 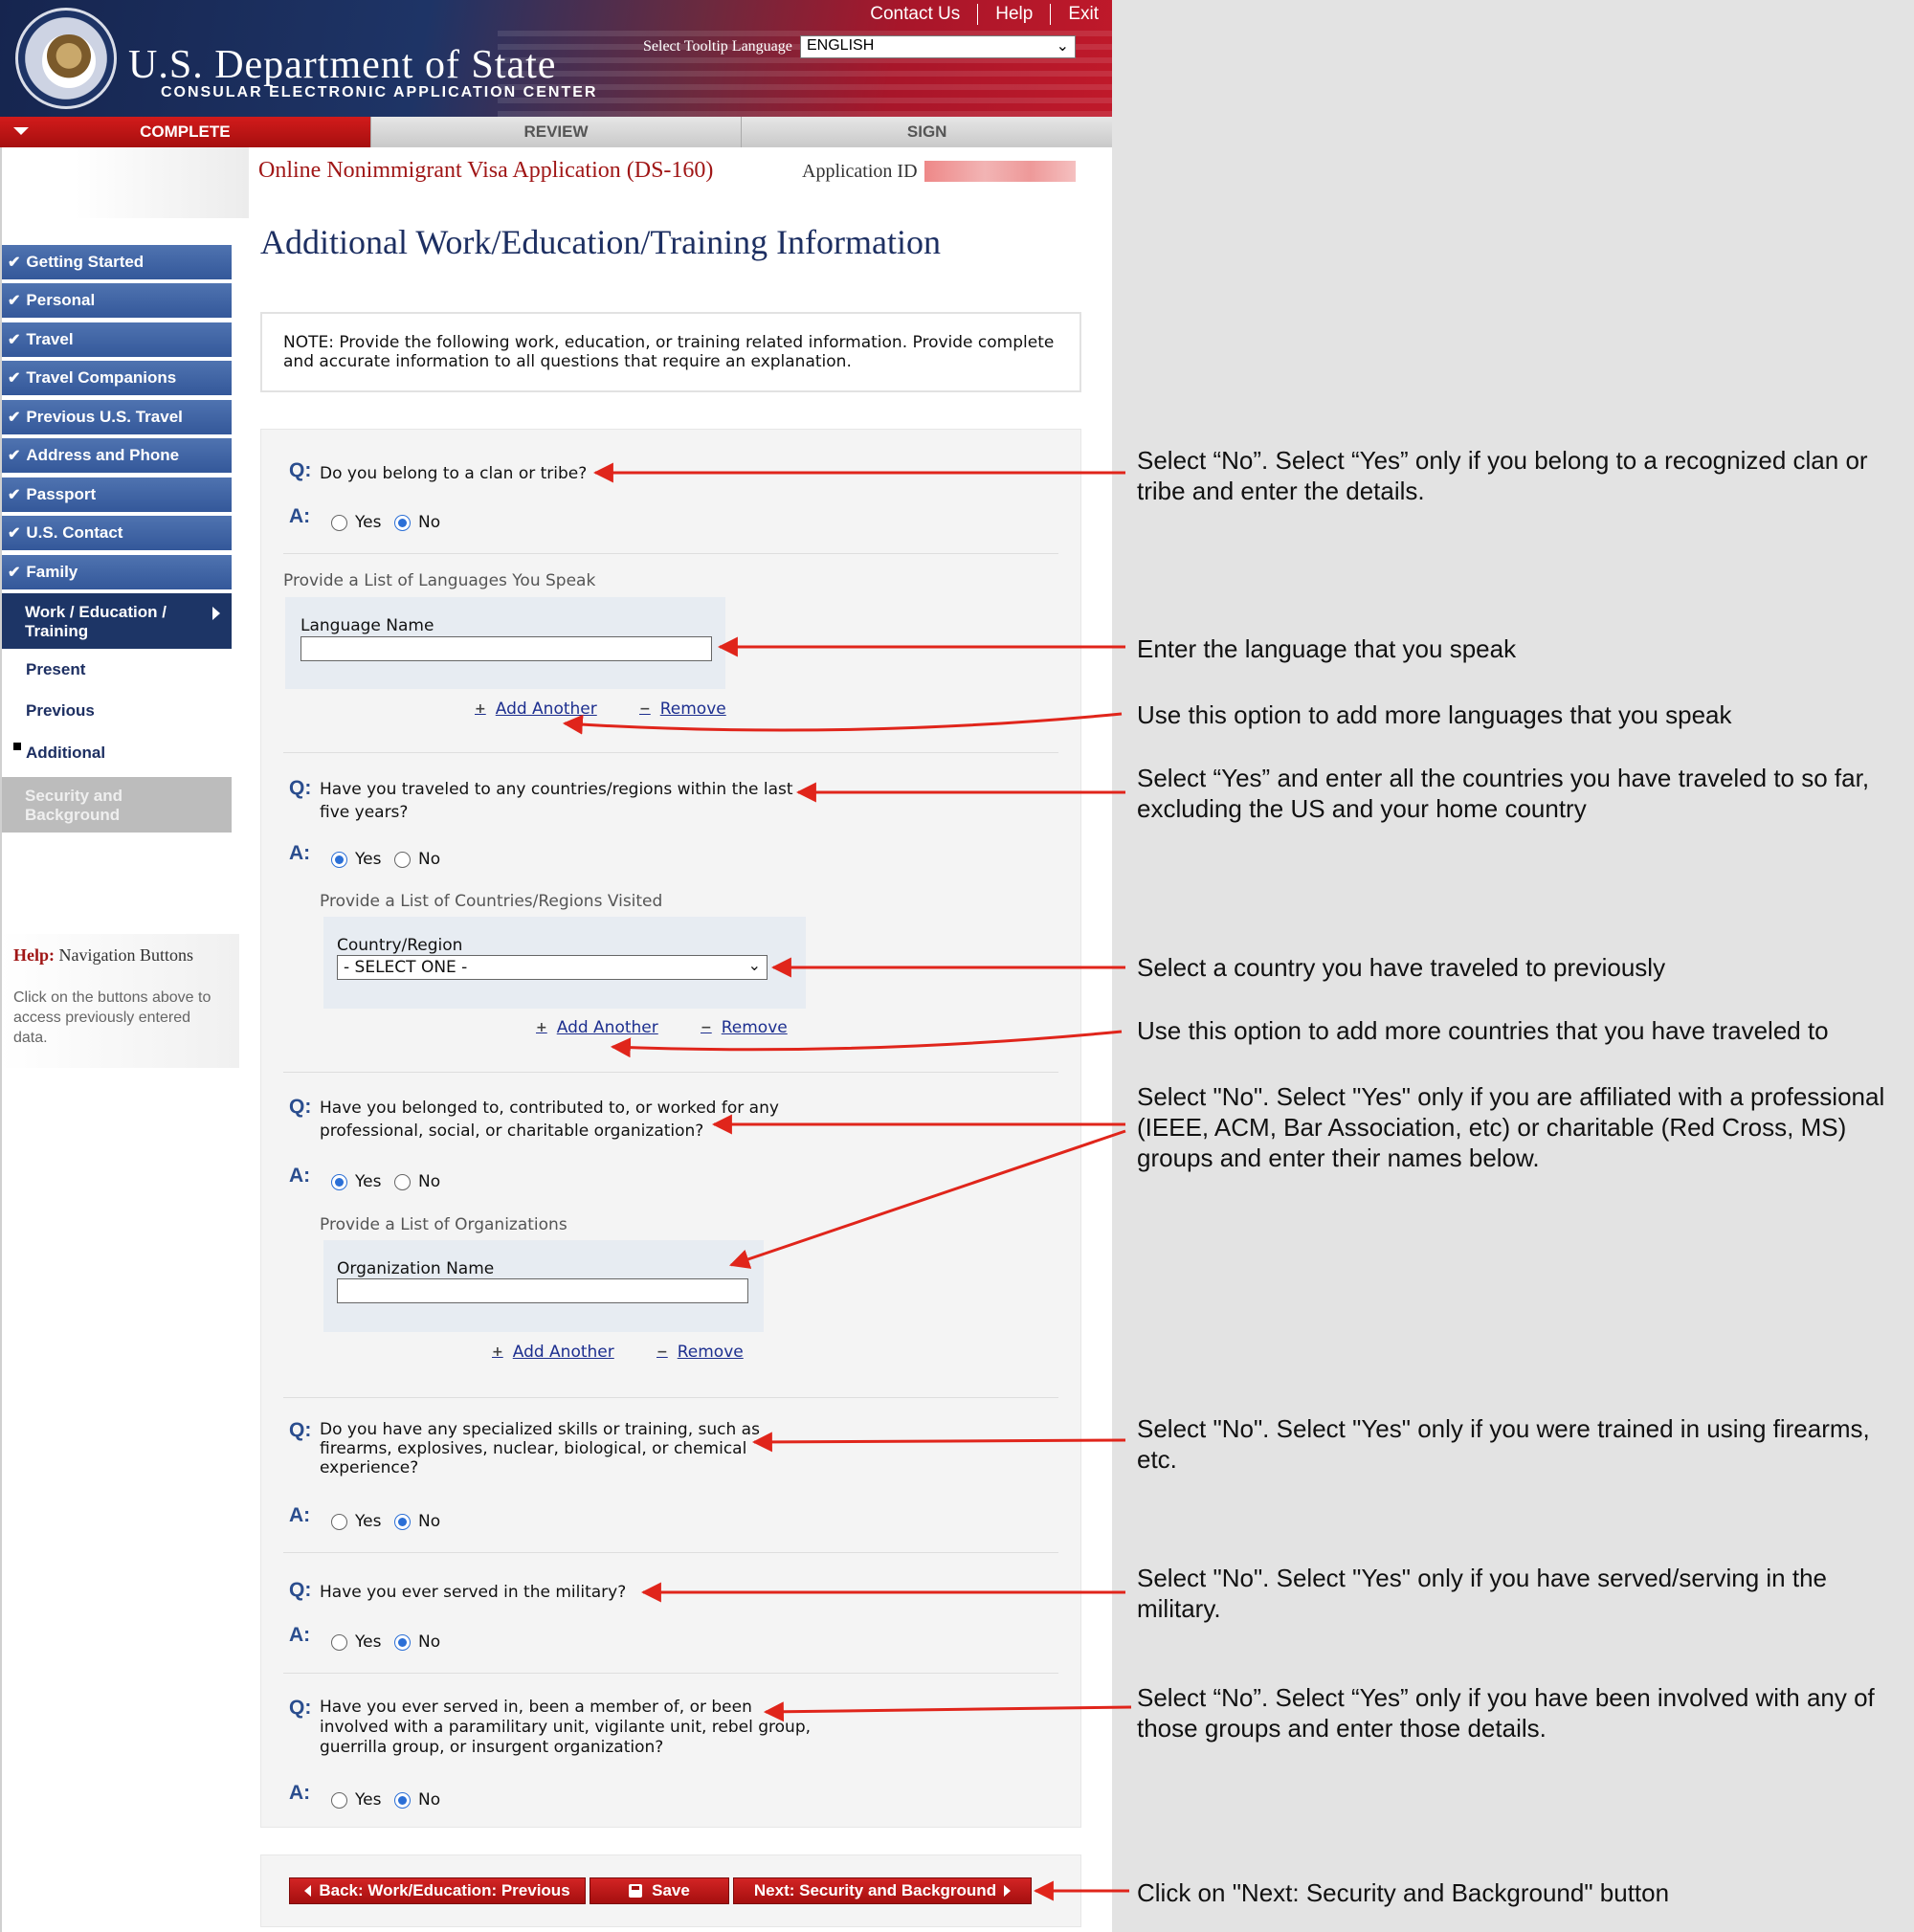 What do you see at coordinates (744, 1027) in the screenshot?
I see `remove-country-link: − Remove` at bounding box center [744, 1027].